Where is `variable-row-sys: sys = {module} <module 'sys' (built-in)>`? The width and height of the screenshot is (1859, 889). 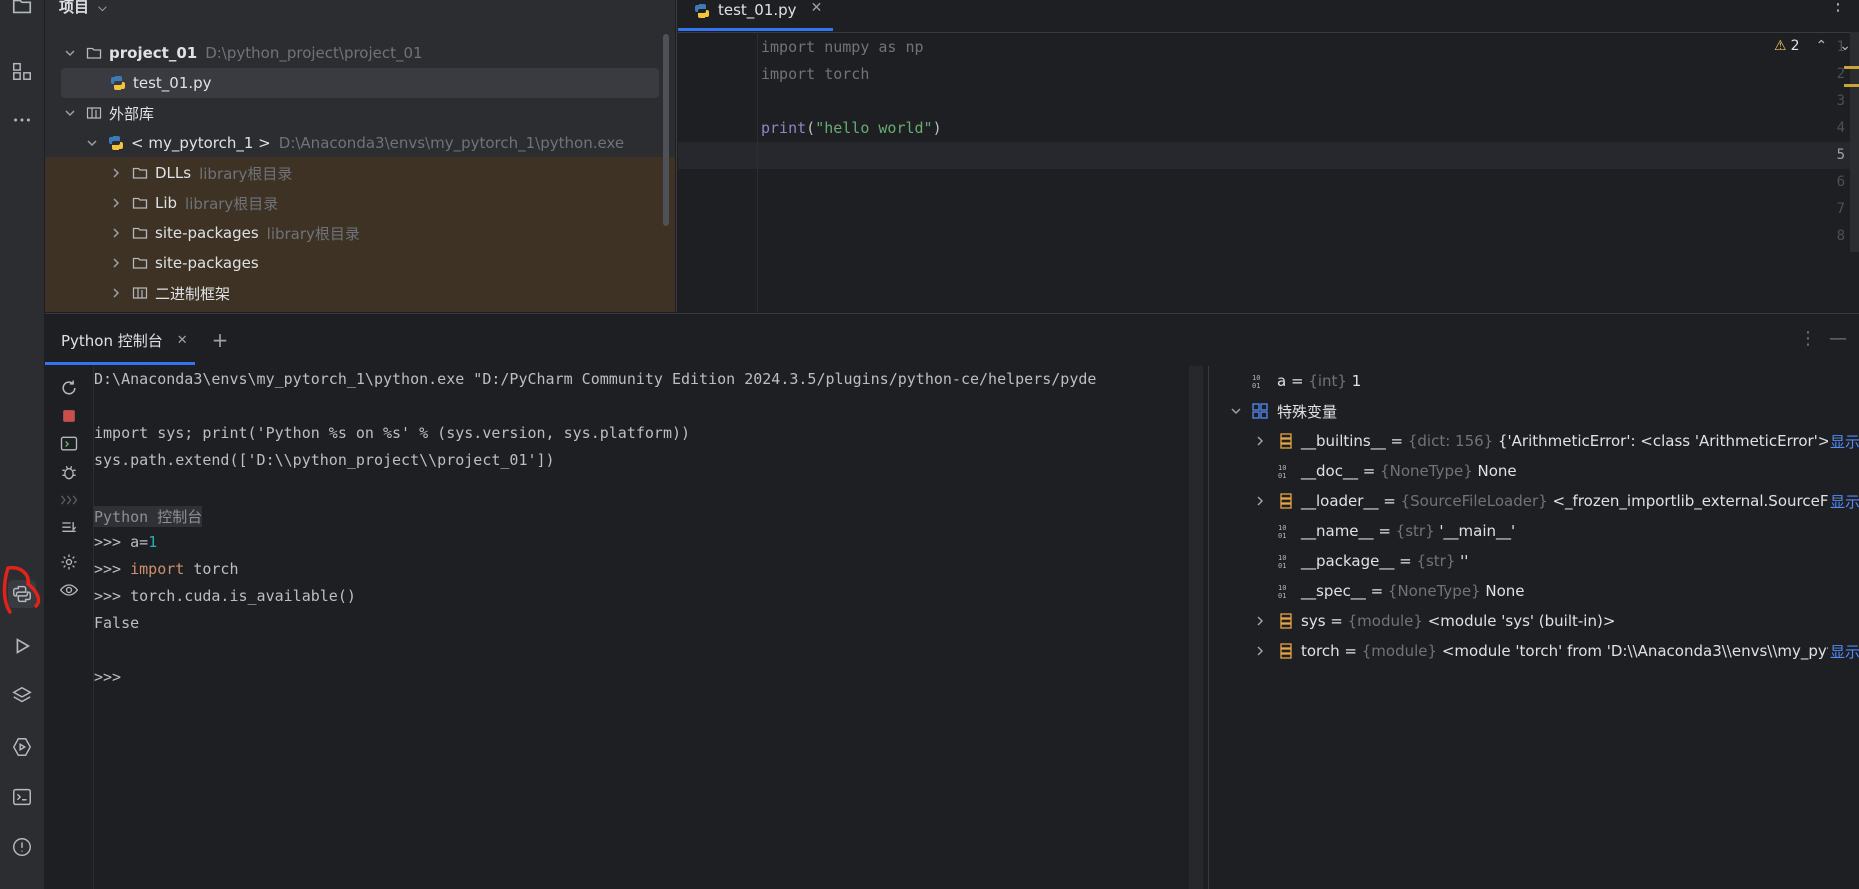 variable-row-sys: sys = {module} <module 'sys' (built-in)> is located at coordinates (1534, 621).